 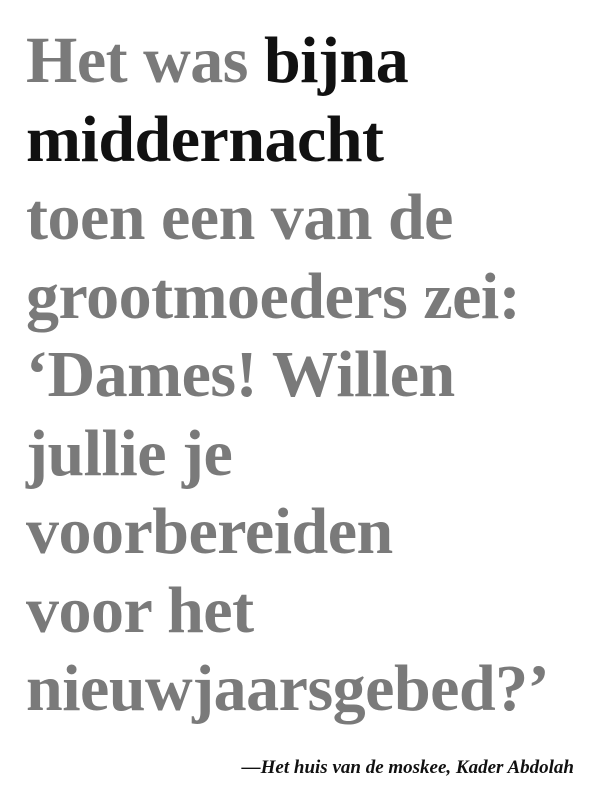 I want to click on quote-lead-text: Het was, so click(x=145, y=60).